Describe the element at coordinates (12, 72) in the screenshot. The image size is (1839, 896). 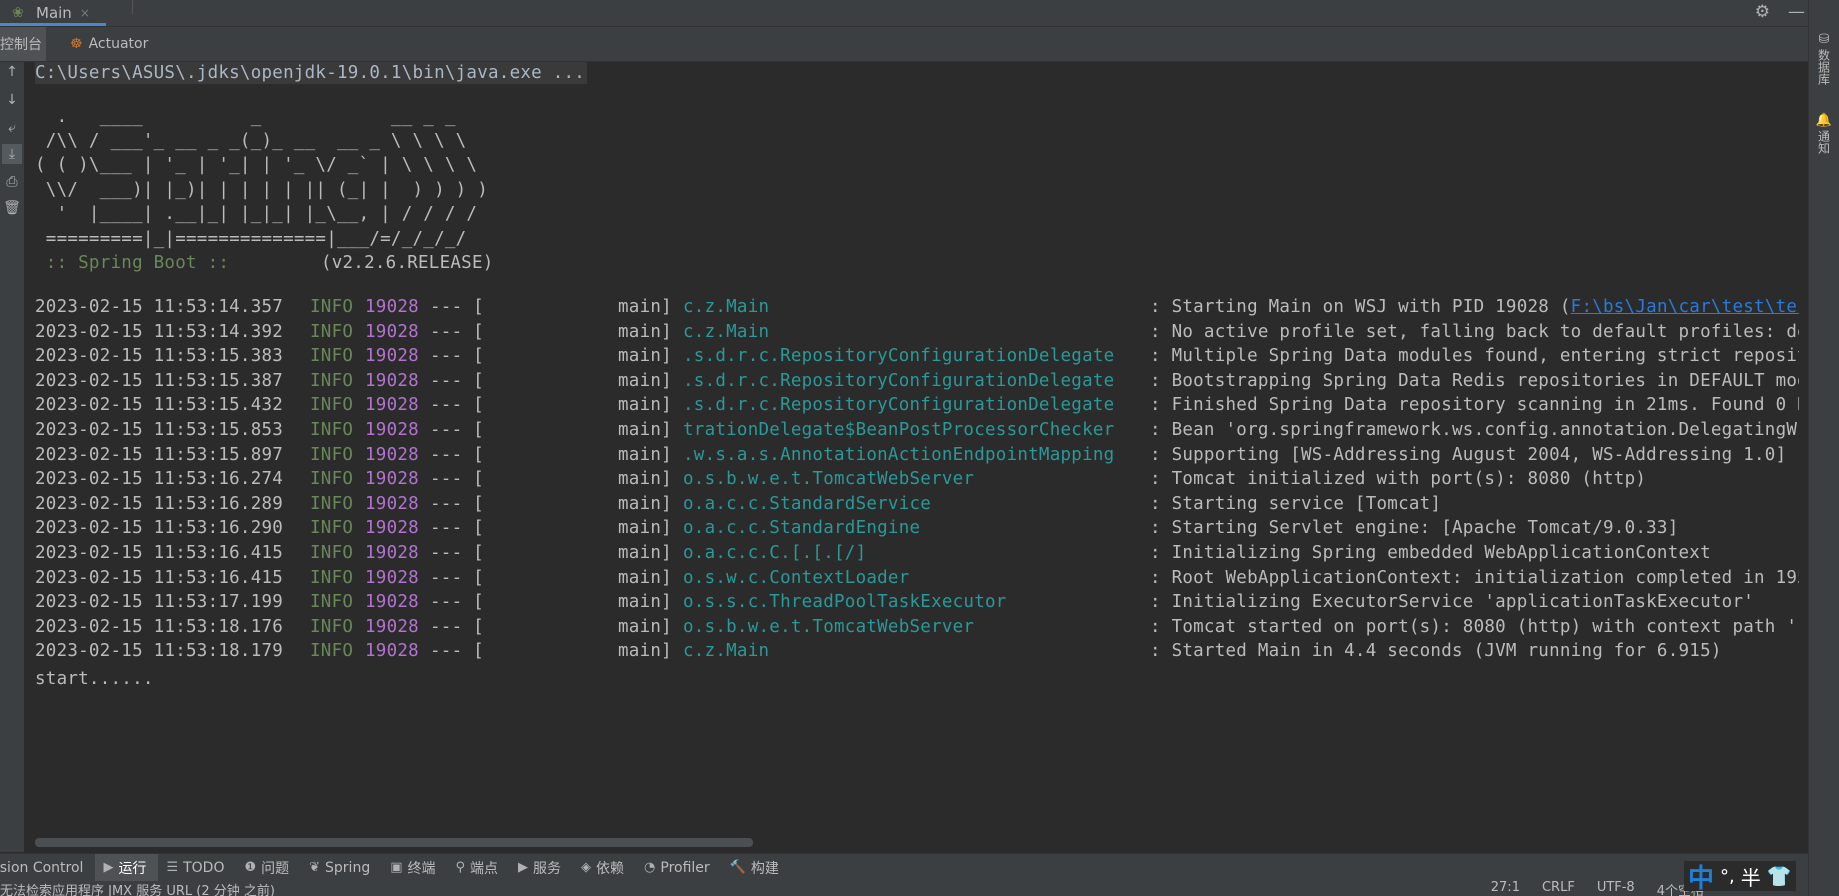
I see `arrow-up-icon: ↑` at that location.